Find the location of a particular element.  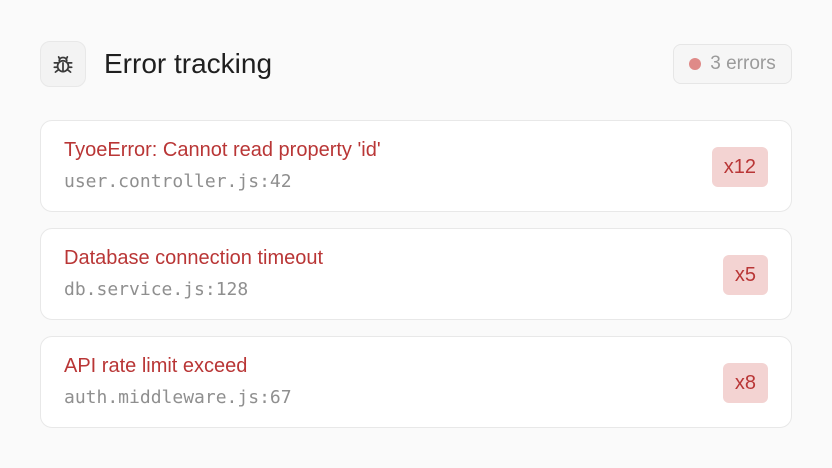

error-count-badge: 3 errors is located at coordinates (732, 64).